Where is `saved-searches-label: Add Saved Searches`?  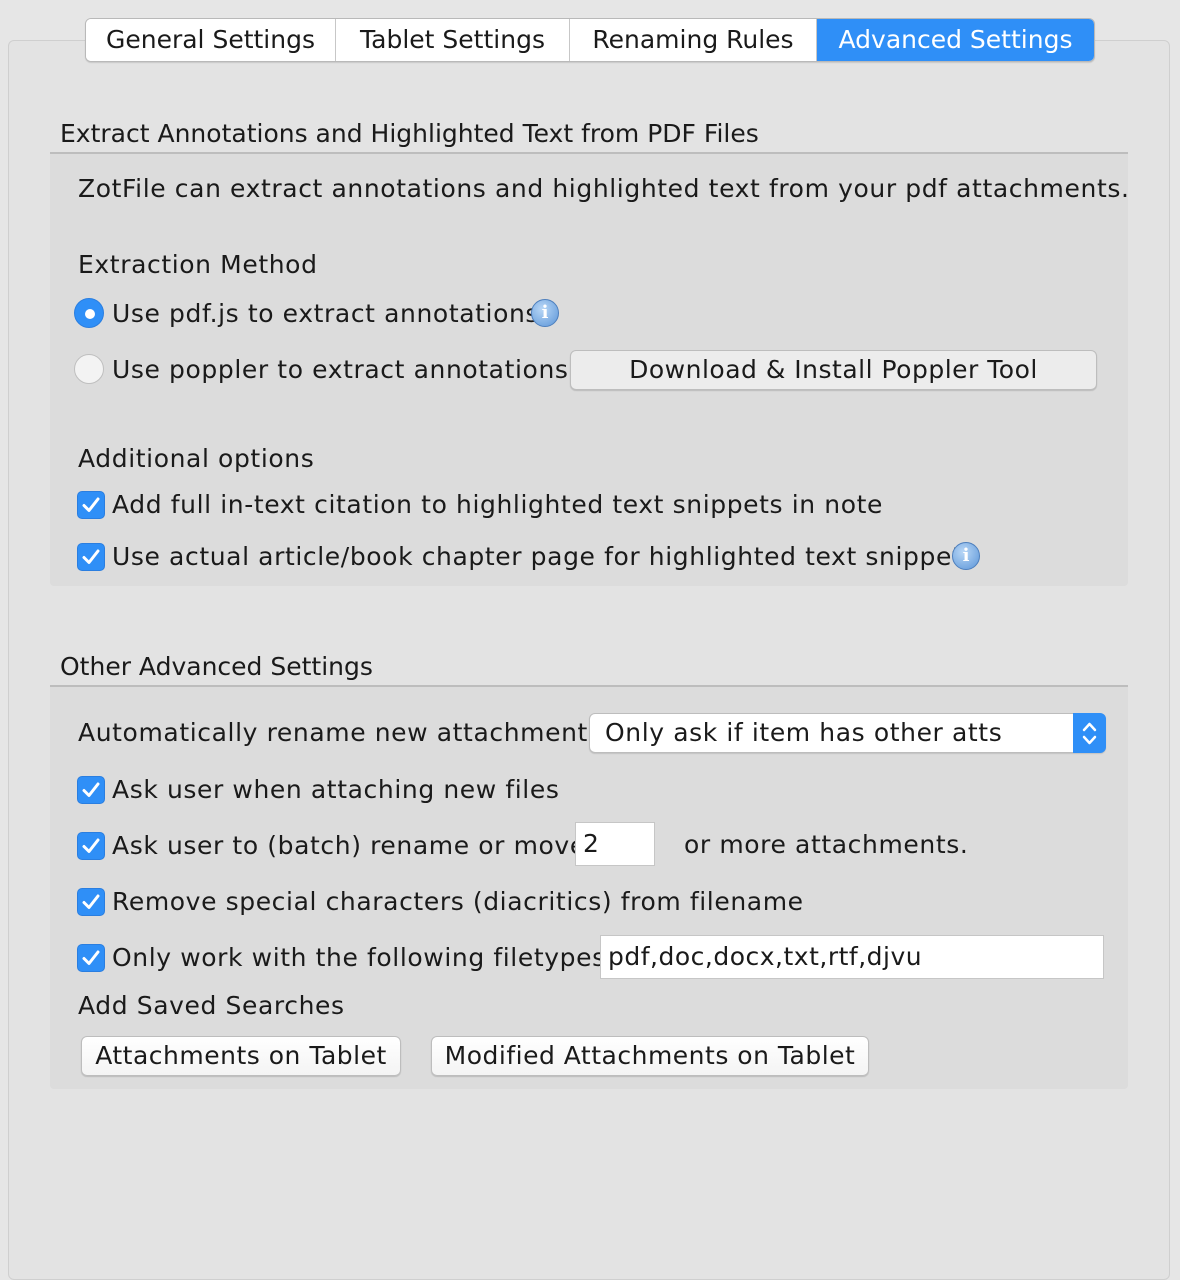 saved-searches-label: Add Saved Searches is located at coordinates (211, 1005).